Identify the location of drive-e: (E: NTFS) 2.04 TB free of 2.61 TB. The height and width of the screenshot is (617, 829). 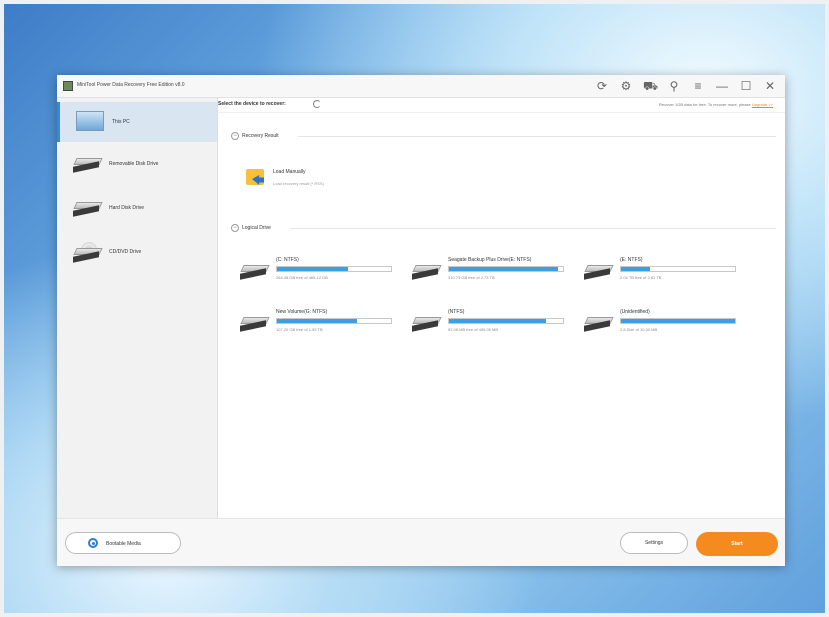
(664, 270).